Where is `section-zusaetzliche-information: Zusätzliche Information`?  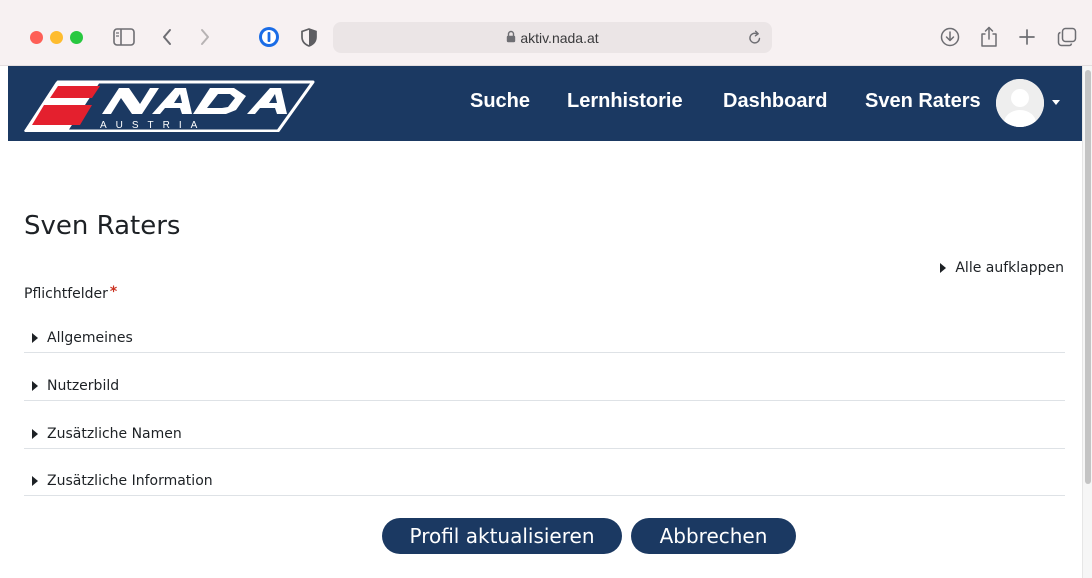
section-zusaetzliche-information: Zusätzliche Information is located at coordinates (544, 483).